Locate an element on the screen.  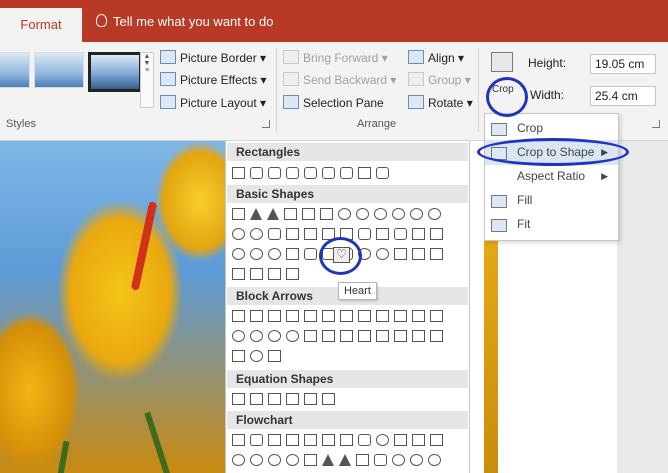
equation-shapes-header: Equation Shapes is located at coordinates (347, 379).